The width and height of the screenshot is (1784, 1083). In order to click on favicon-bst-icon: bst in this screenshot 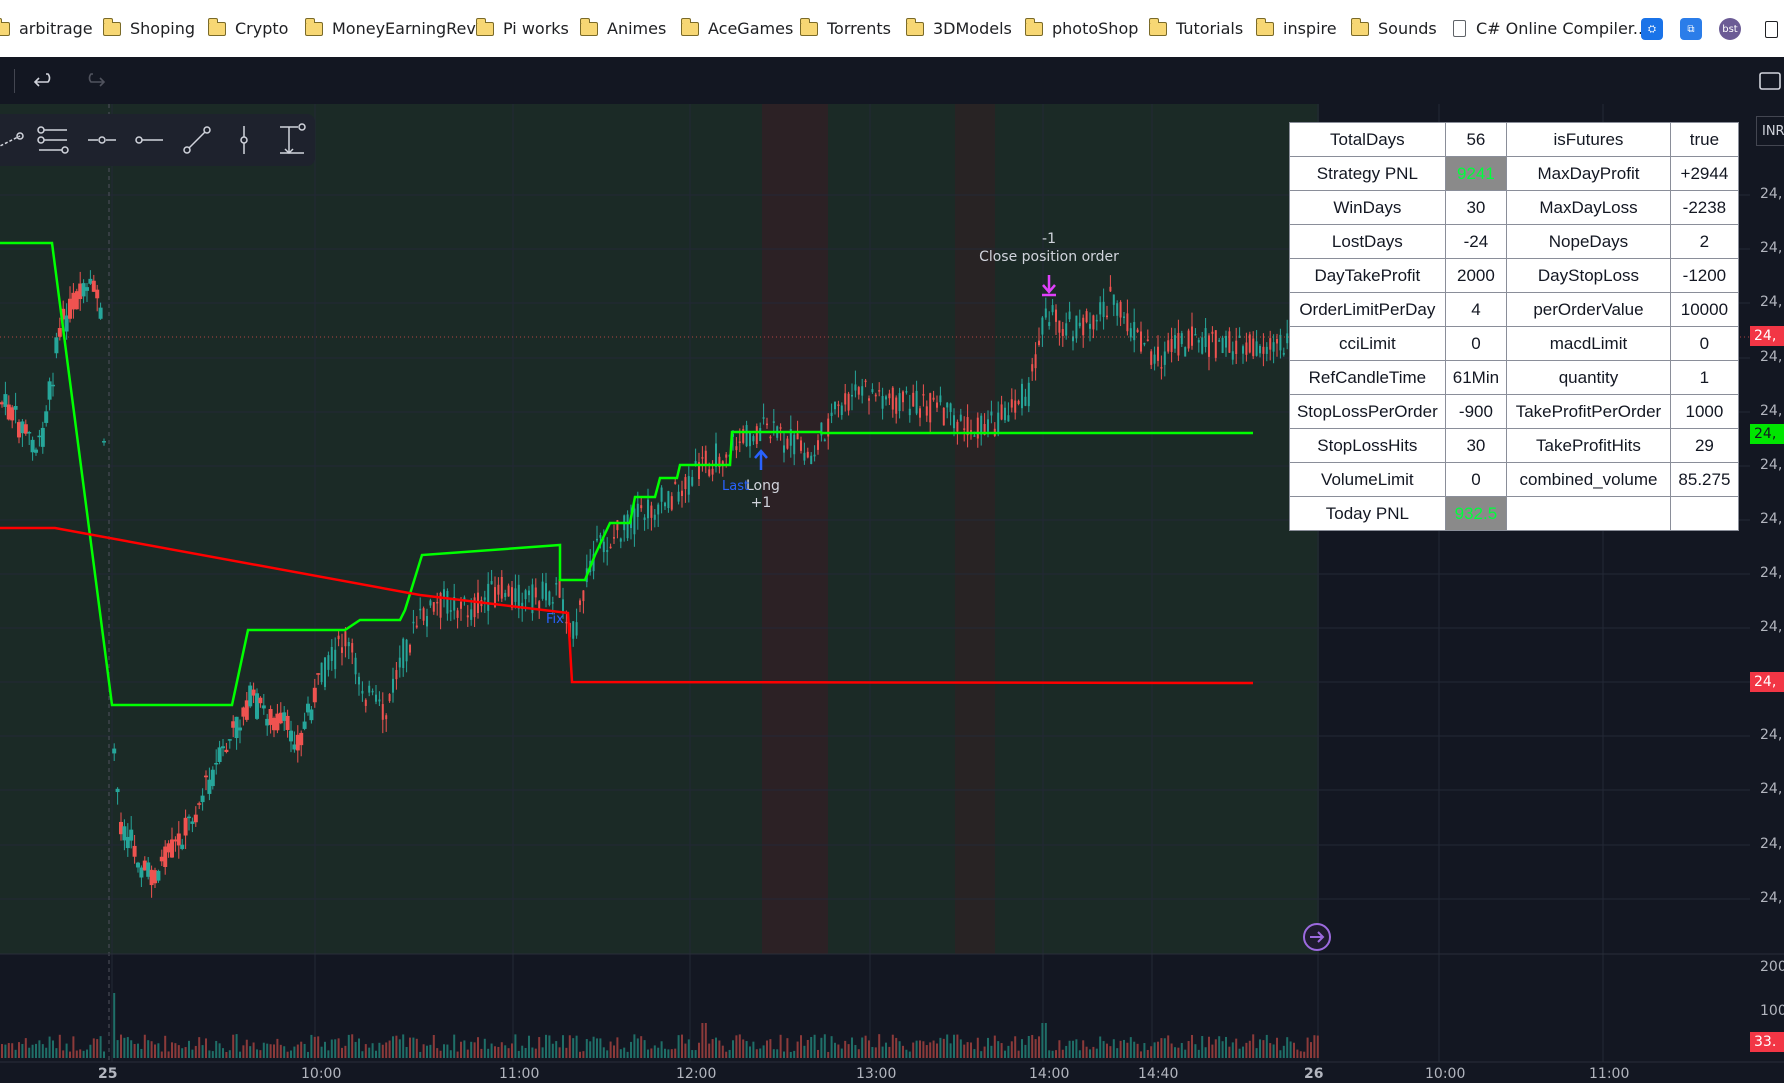, I will do `click(1730, 29)`.